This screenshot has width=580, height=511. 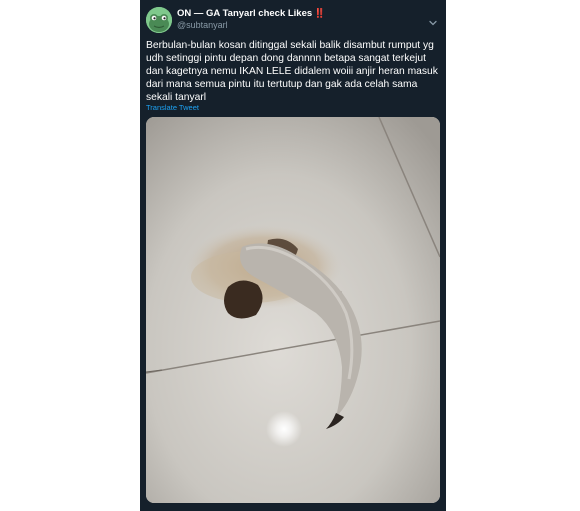 What do you see at coordinates (202, 25) in the screenshot?
I see `user-handle: @subtanyarl` at bounding box center [202, 25].